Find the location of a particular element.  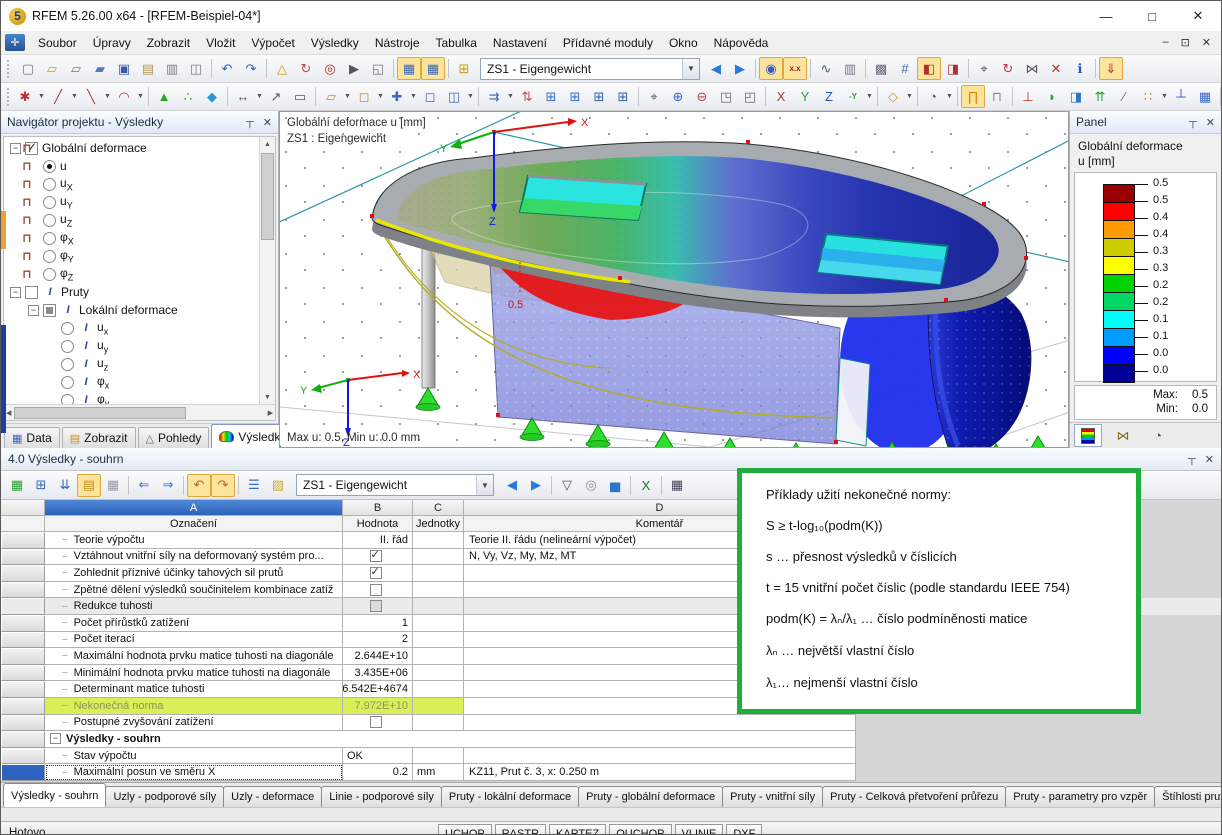

delete-icon: ✕ is located at coordinates (1056, 68).